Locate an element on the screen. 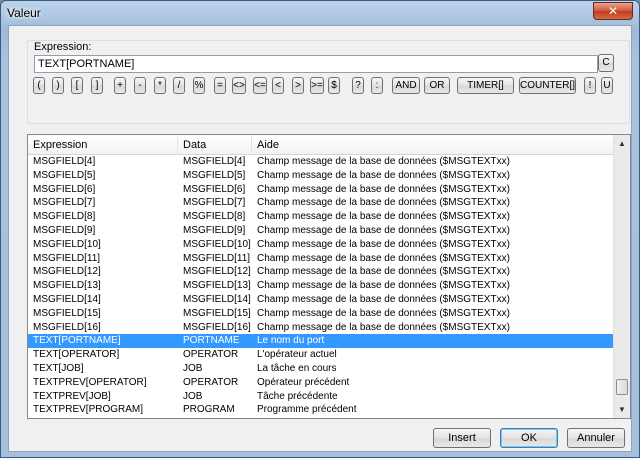 This screenshot has width=640, height=458. table-row: TEXT[JOB] JOB La tâche en cours is located at coordinates (321, 369).